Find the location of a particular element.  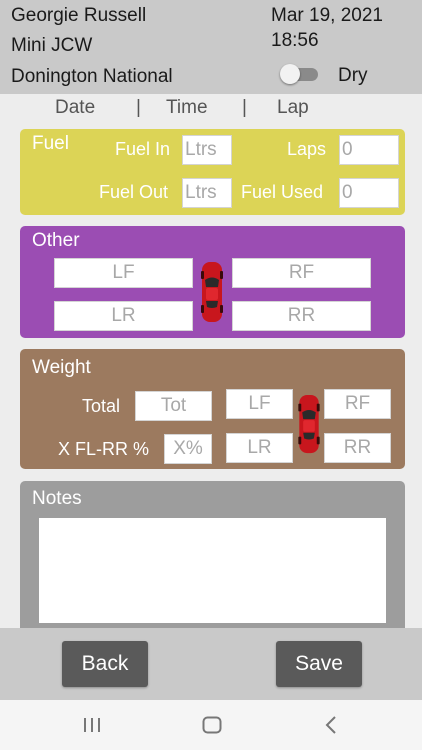

lap-column-header: Lap is located at coordinates (293, 108).